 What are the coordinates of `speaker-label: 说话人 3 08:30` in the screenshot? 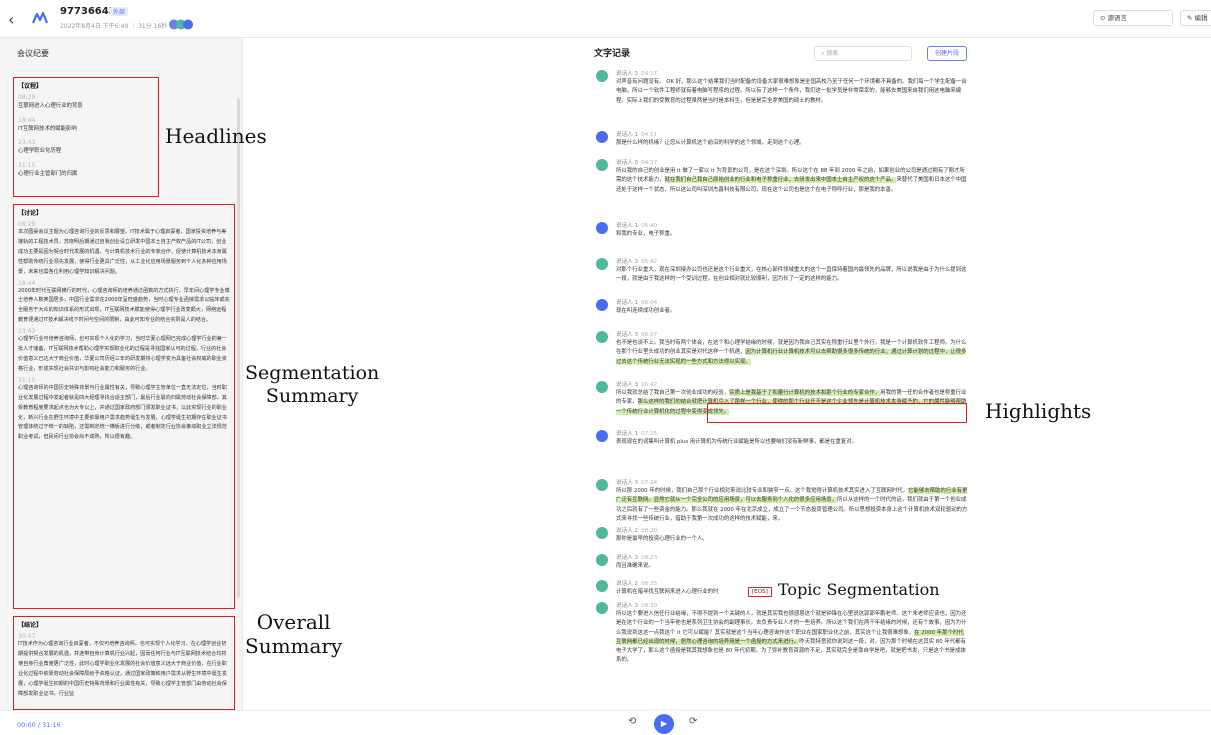 It's located at (636, 605).